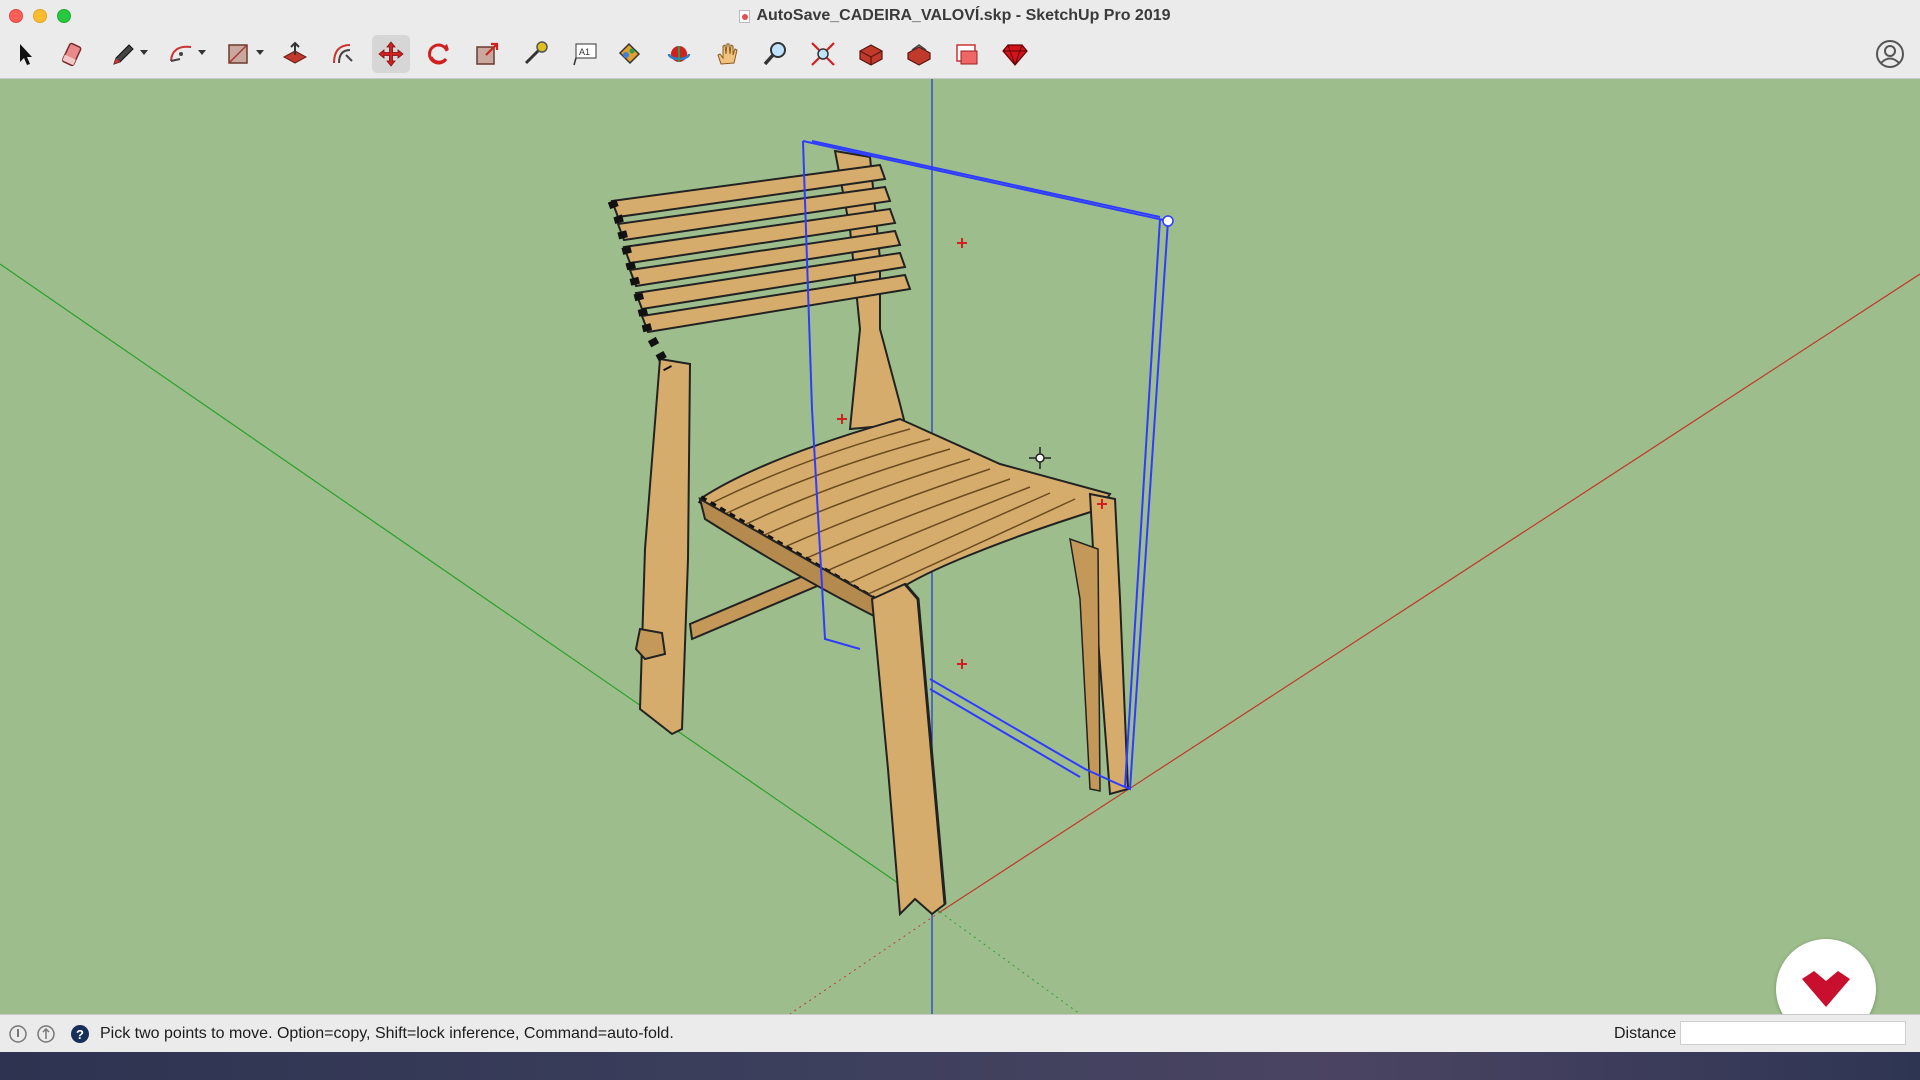  What do you see at coordinates (960, 1066) in the screenshot?
I see `desktop-background-strip` at bounding box center [960, 1066].